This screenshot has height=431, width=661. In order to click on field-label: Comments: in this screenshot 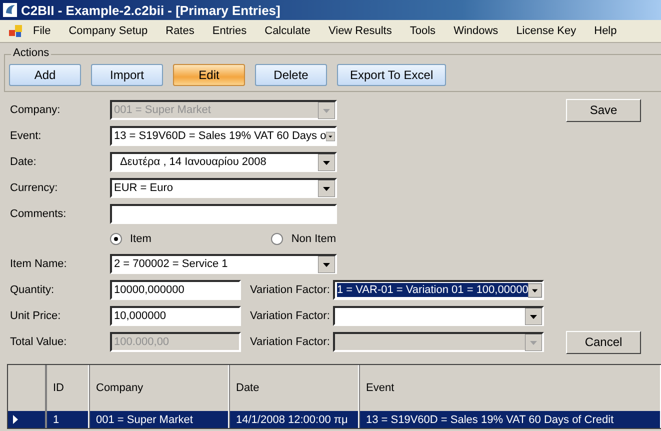, I will do `click(39, 214)`.